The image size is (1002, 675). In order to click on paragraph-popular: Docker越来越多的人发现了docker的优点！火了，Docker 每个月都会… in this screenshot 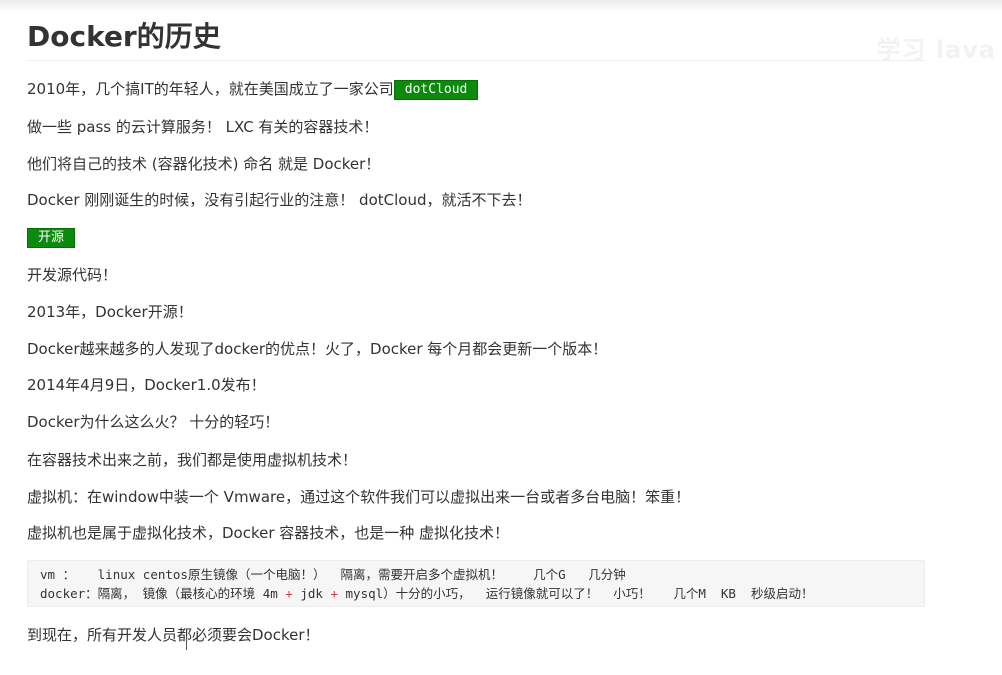, I will do `click(317, 349)`.